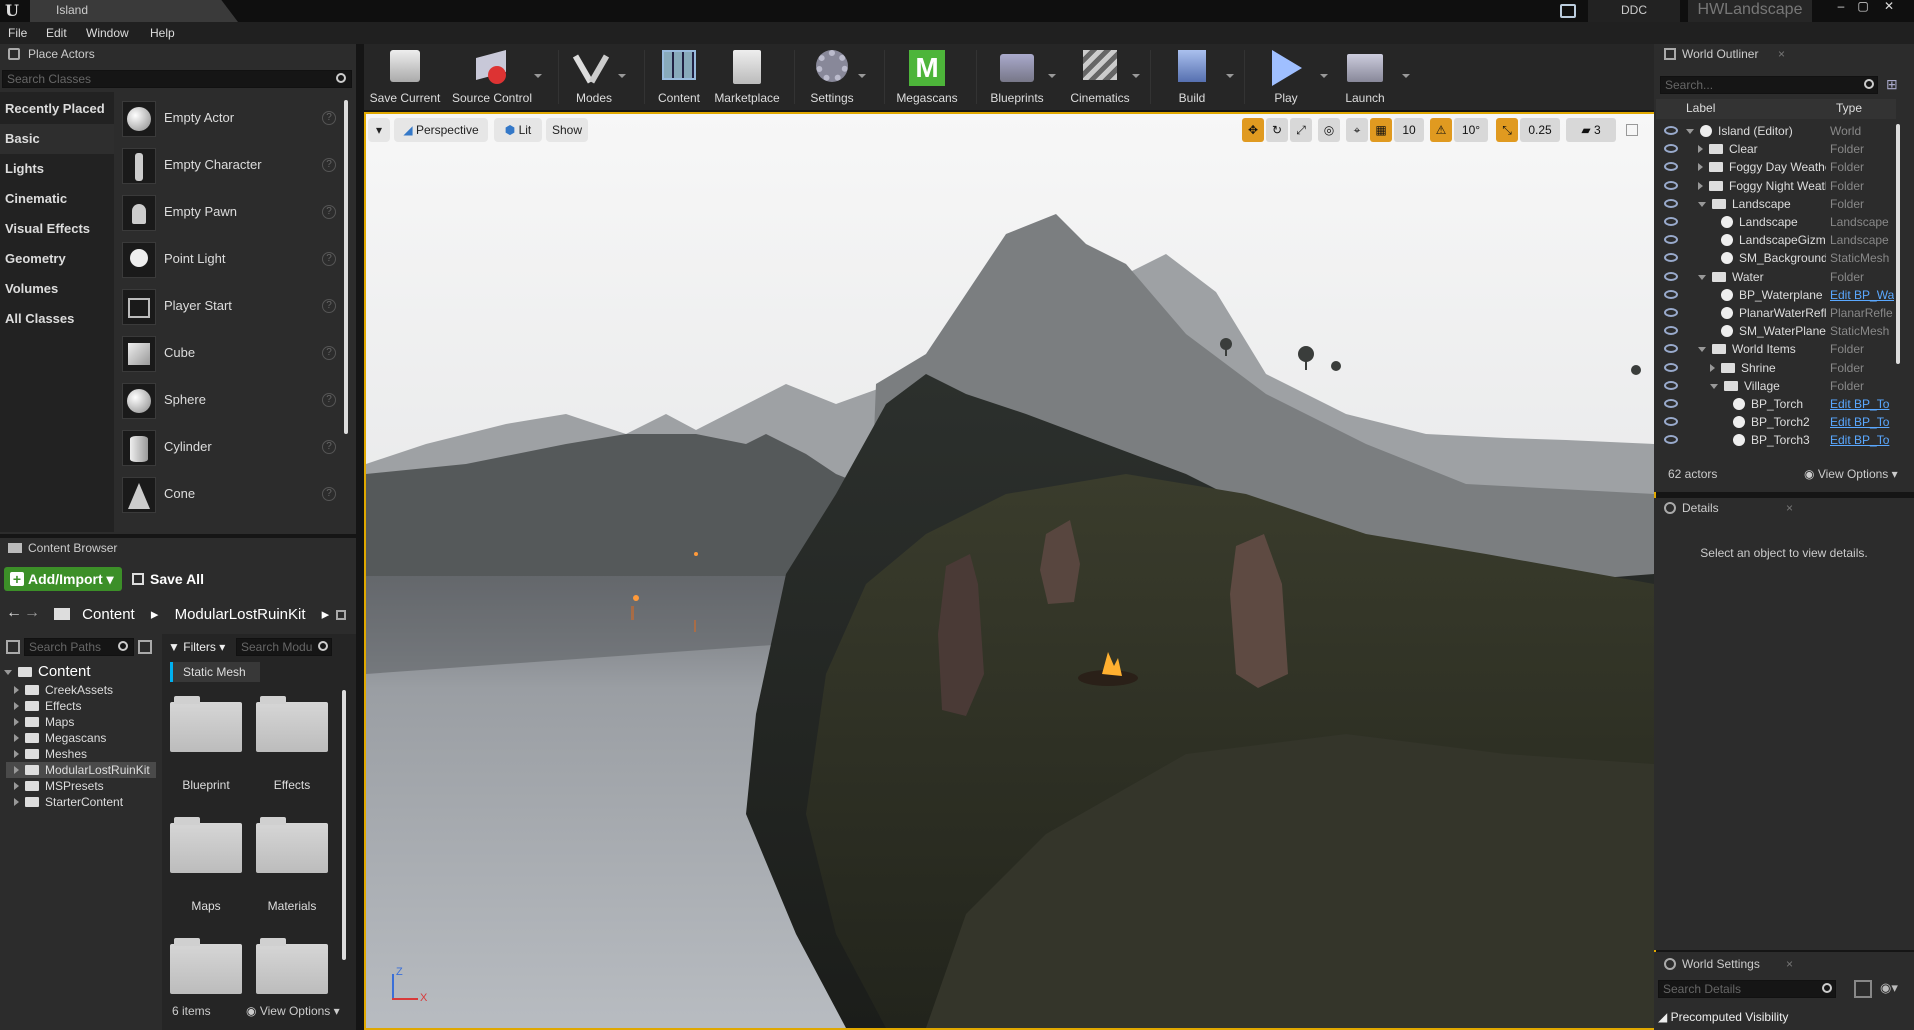 This screenshot has width=1914, height=1030. What do you see at coordinates (1776, 404) in the screenshot?
I see `outliner-row: BP_Torch Edit BP_To` at bounding box center [1776, 404].